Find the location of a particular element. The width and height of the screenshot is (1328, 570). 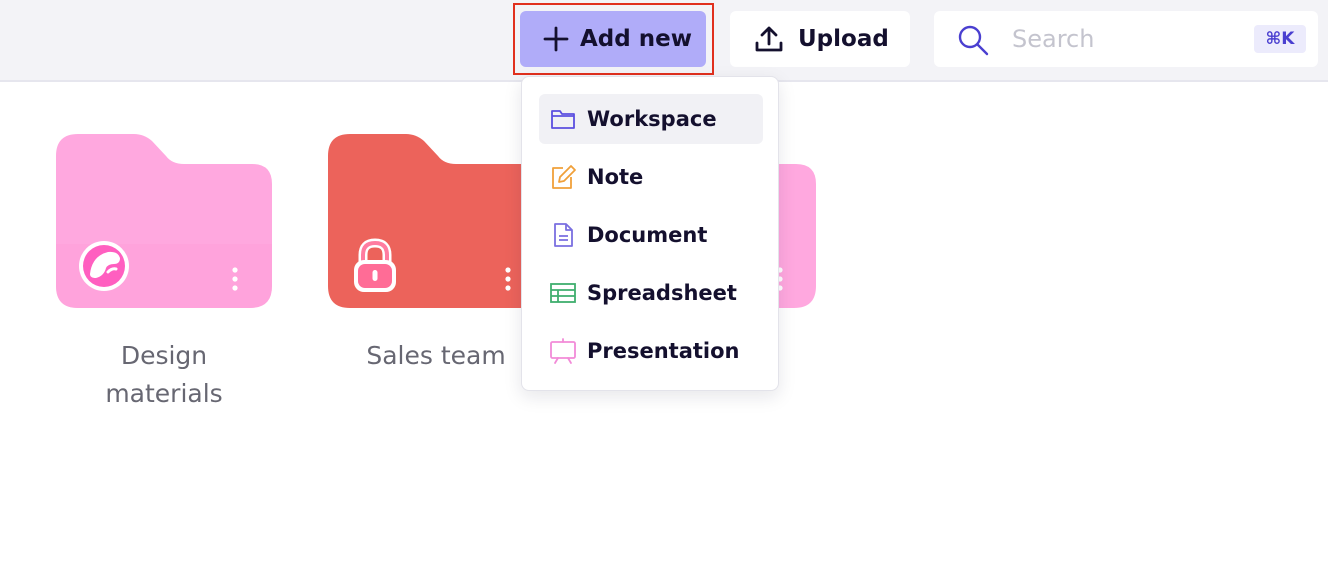

search-box: ⌘K is located at coordinates (1126, 39).